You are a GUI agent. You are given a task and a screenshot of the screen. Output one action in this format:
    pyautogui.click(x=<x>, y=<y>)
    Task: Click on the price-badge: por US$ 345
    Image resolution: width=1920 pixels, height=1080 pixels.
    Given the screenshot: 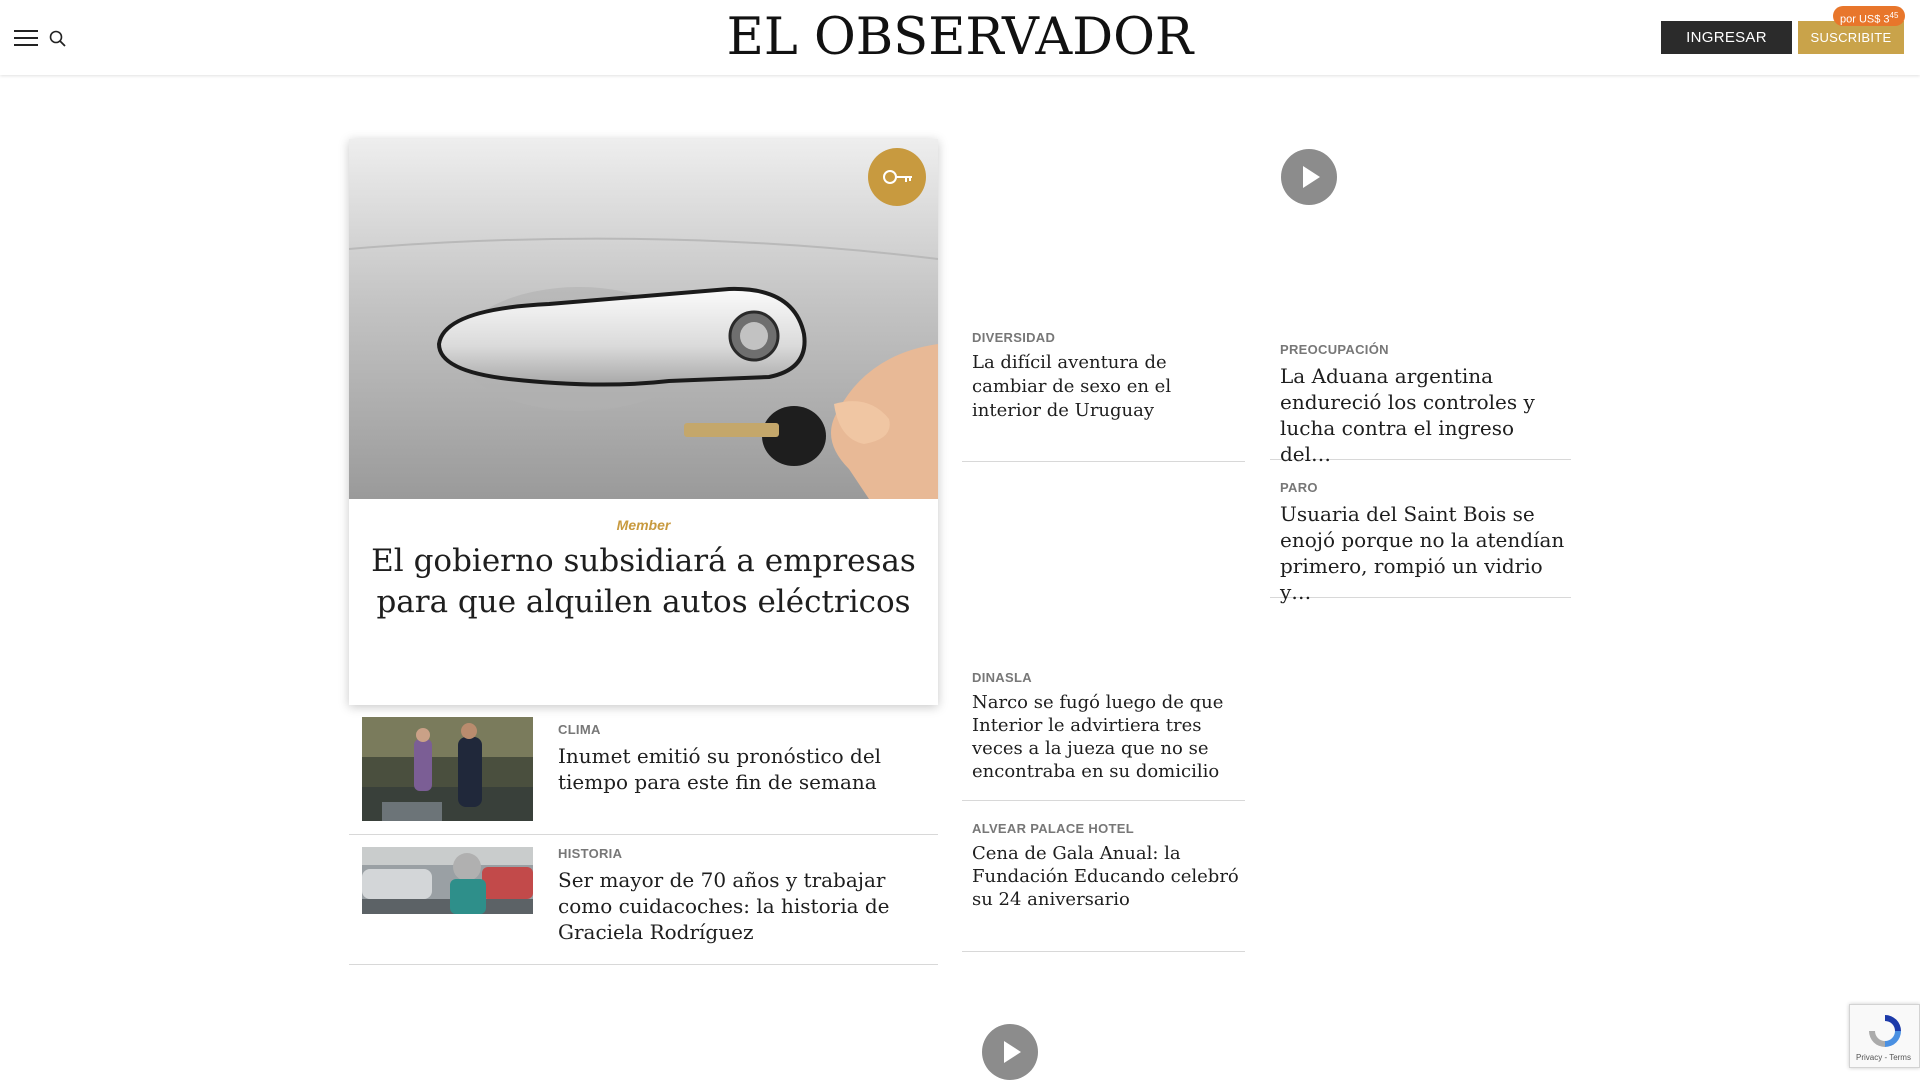 What is the action you would take?
    pyautogui.click(x=1869, y=16)
    